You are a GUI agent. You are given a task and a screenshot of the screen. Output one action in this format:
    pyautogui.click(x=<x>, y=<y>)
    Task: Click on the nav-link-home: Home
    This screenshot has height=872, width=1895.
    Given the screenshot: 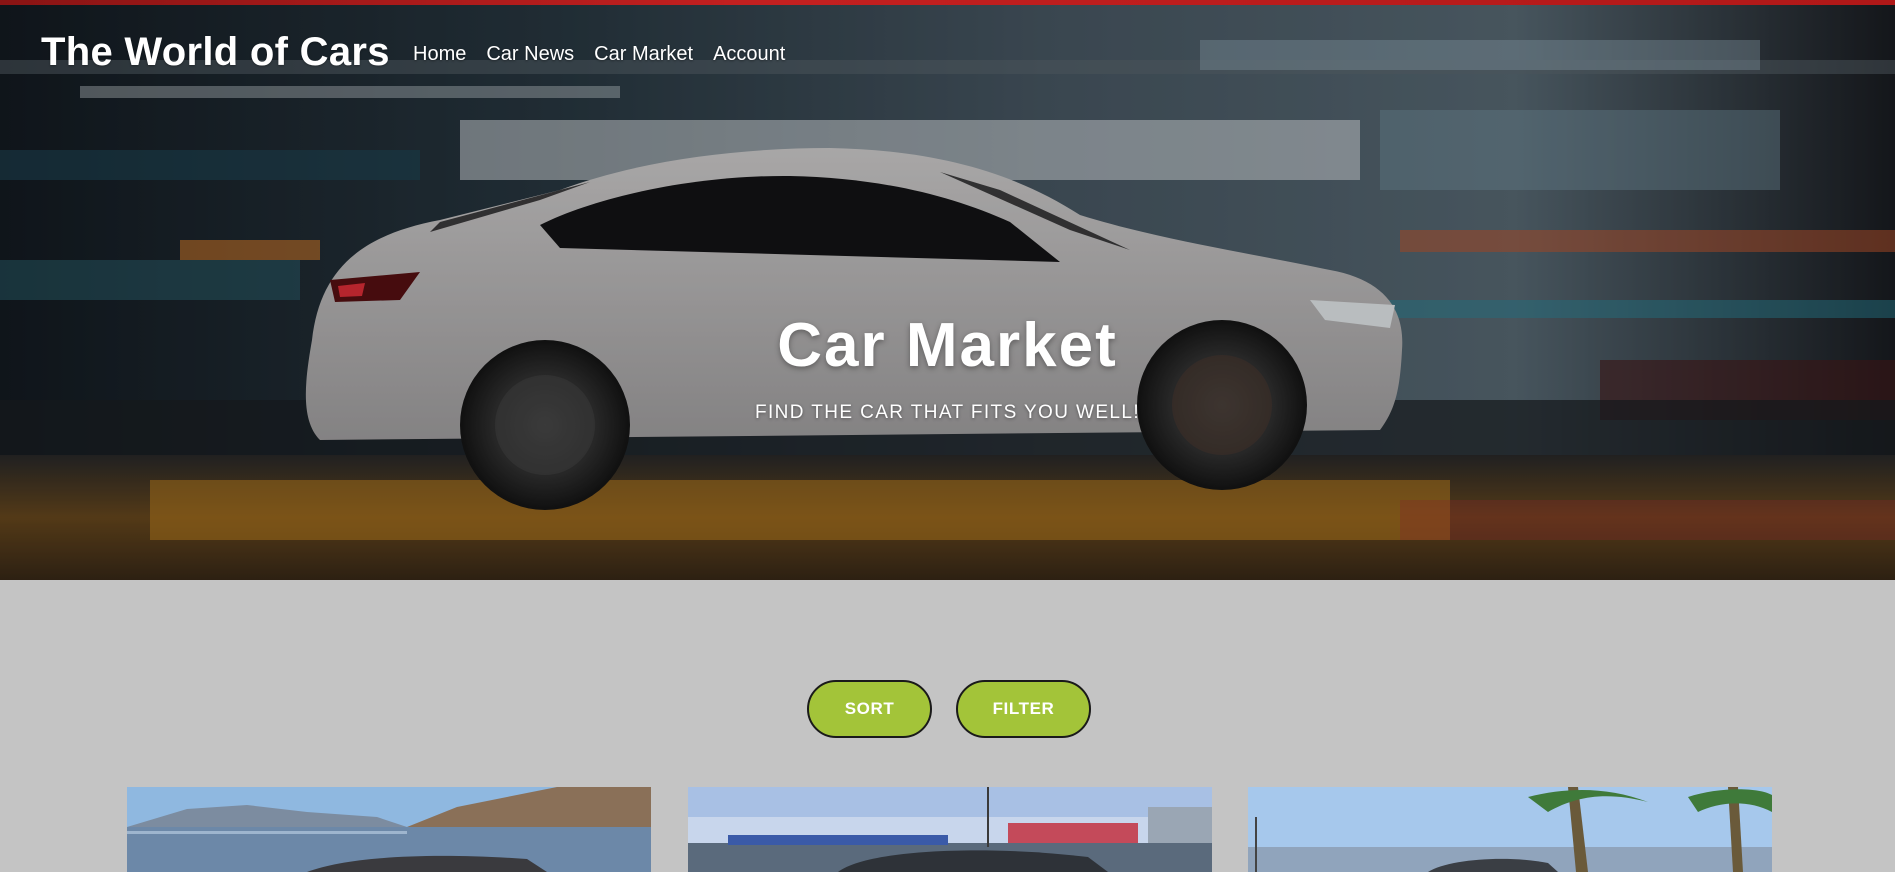 What is the action you would take?
    pyautogui.click(x=439, y=54)
    